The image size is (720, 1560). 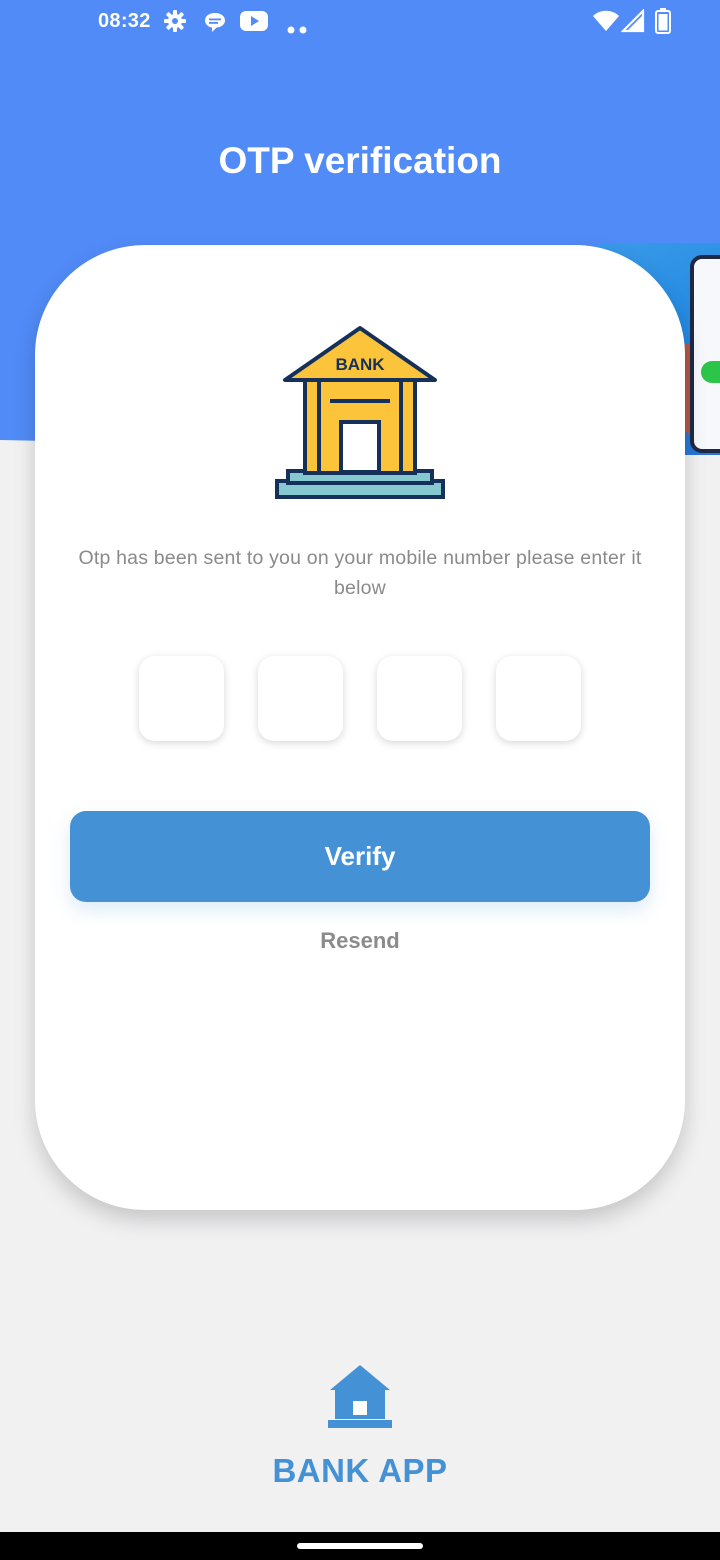 What do you see at coordinates (360, 364) in the screenshot?
I see `bank-label: BANK` at bounding box center [360, 364].